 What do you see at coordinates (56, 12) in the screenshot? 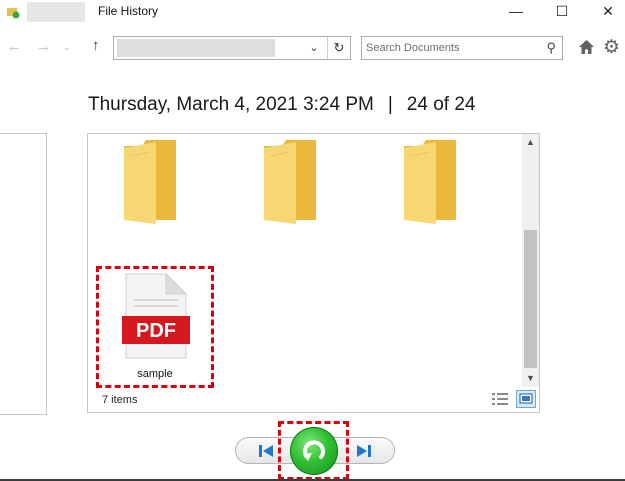
I see `title-redacted-block` at bounding box center [56, 12].